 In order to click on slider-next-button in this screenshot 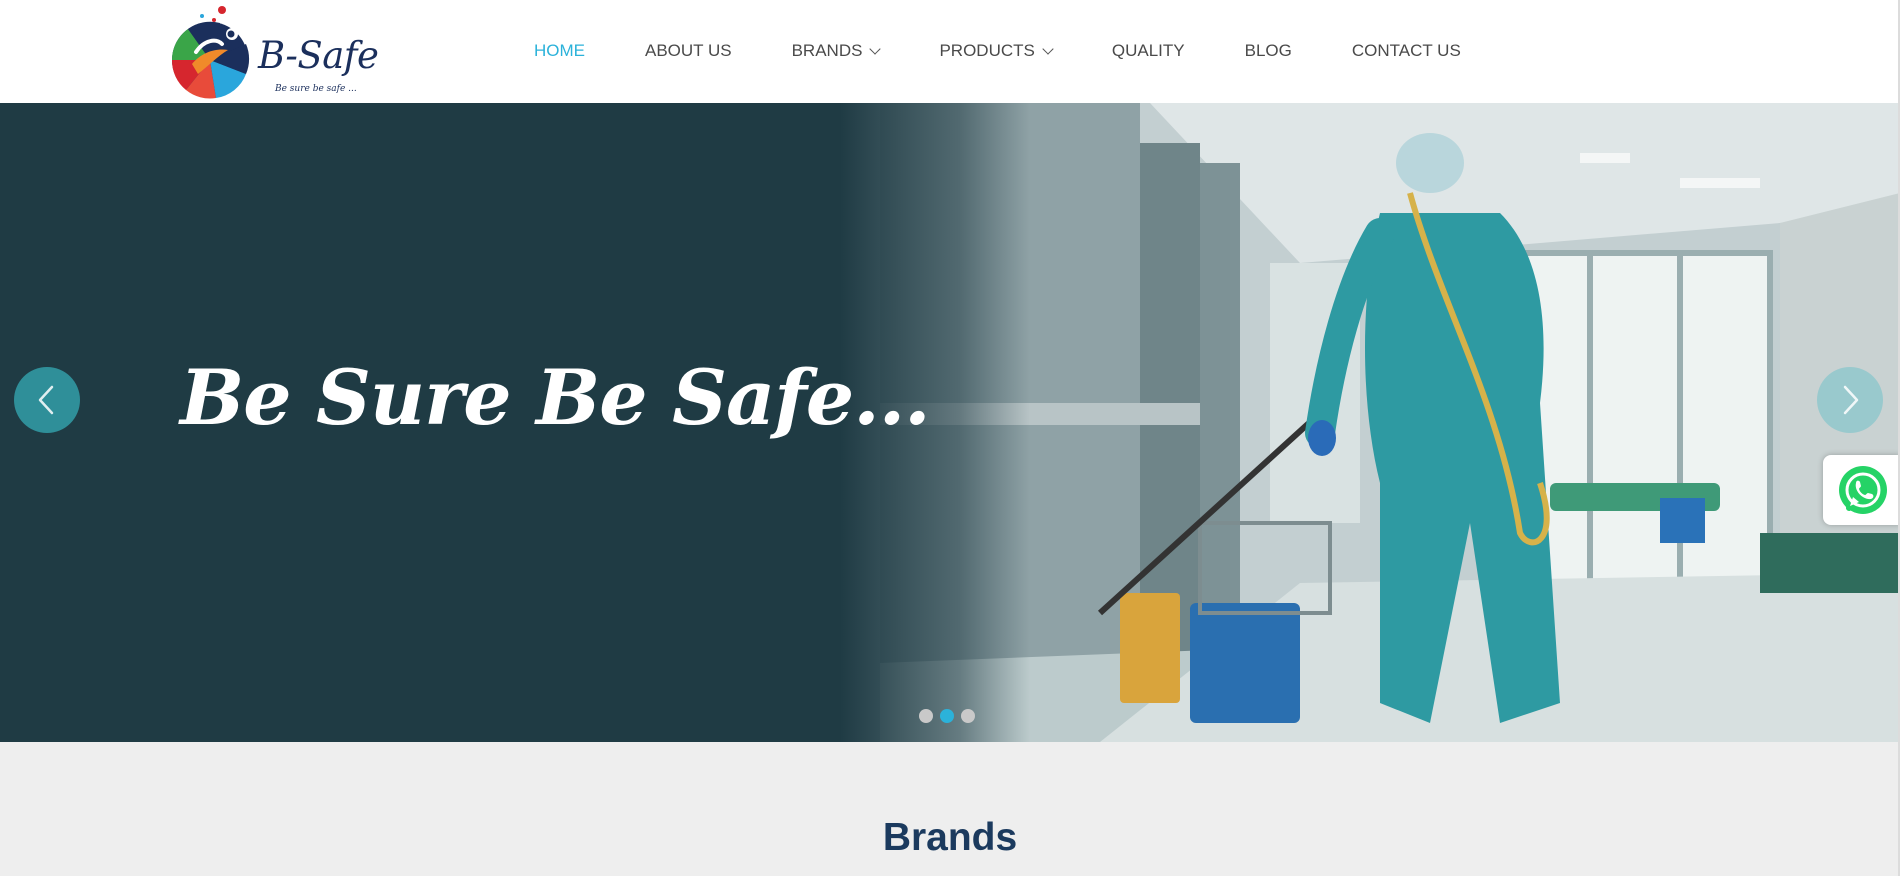, I will do `click(1850, 400)`.